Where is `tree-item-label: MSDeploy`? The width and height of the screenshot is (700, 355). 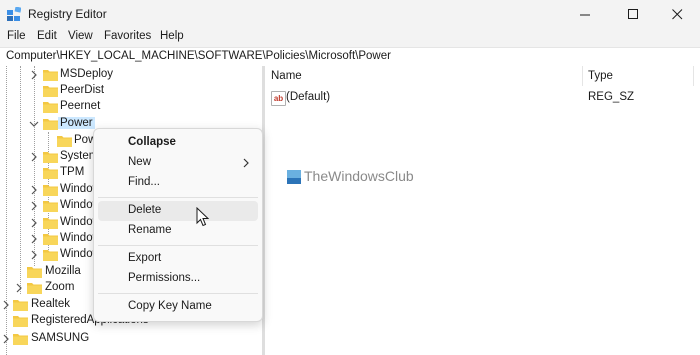 tree-item-label: MSDeploy is located at coordinates (87, 74).